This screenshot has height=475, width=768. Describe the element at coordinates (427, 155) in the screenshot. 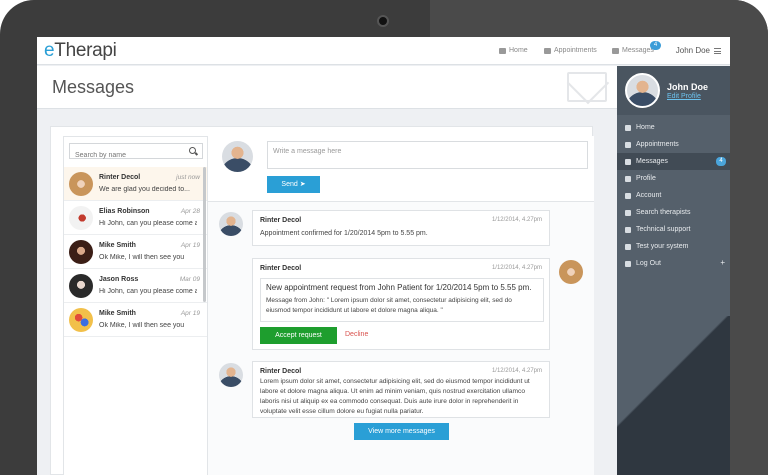

I see `message-input: Write a message here` at that location.